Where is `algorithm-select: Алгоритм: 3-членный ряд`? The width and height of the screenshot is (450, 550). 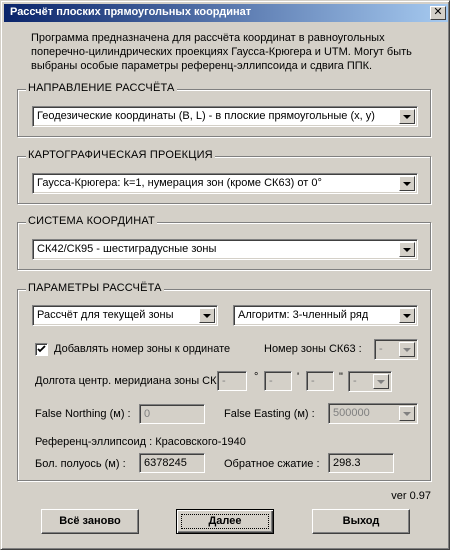
algorithm-select: Алгоритм: 3-членный ряд is located at coordinates (325, 315).